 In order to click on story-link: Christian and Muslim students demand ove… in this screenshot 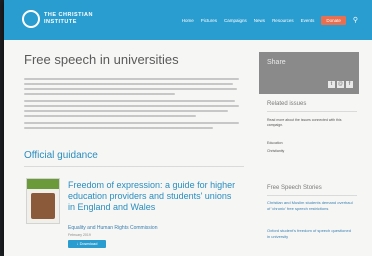, I will do `click(311, 205)`.